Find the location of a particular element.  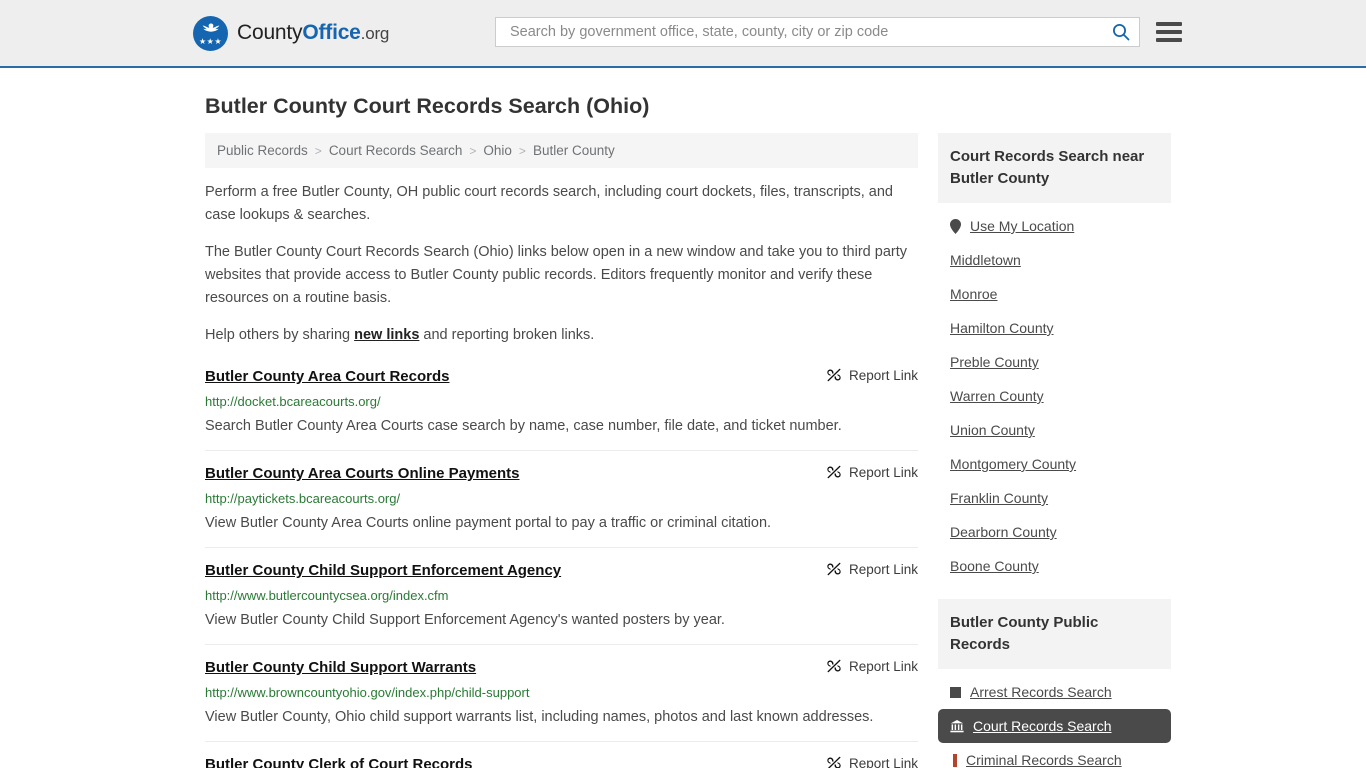

sidebar-item-label: Arrest Records Search is located at coordinates (1041, 692).